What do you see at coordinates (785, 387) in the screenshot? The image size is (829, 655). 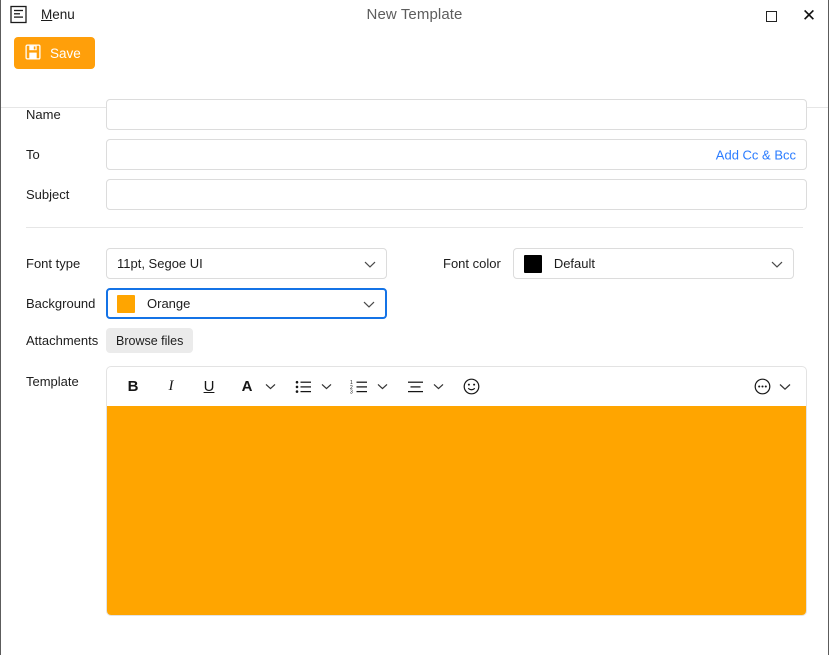 I see `more-options-chevron-icon` at bounding box center [785, 387].